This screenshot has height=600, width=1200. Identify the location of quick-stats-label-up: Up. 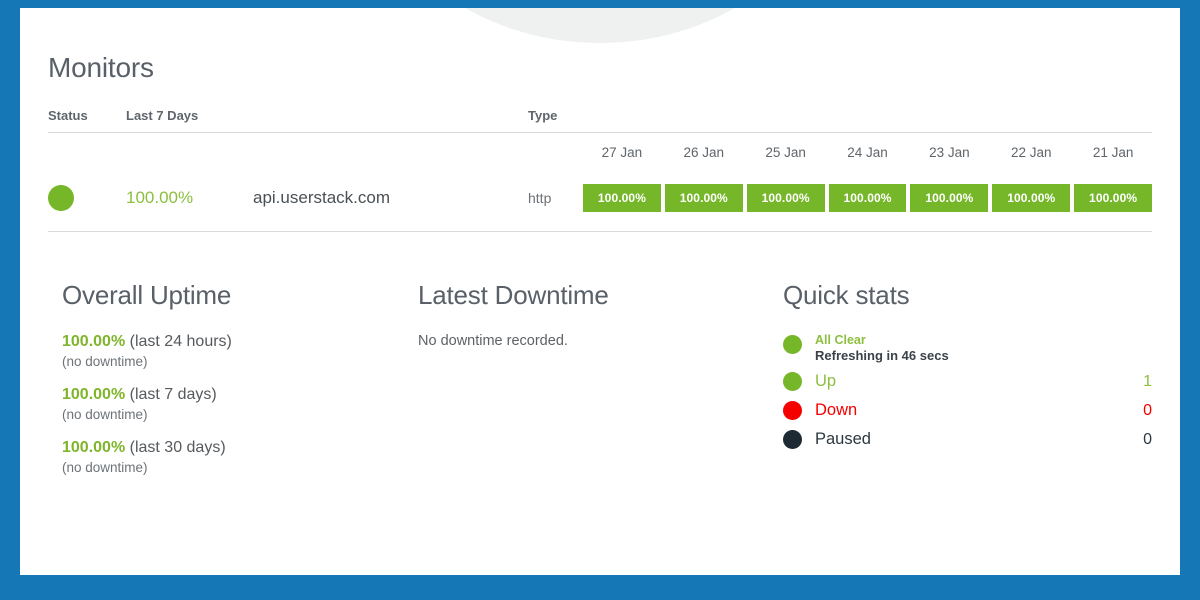
(826, 381).